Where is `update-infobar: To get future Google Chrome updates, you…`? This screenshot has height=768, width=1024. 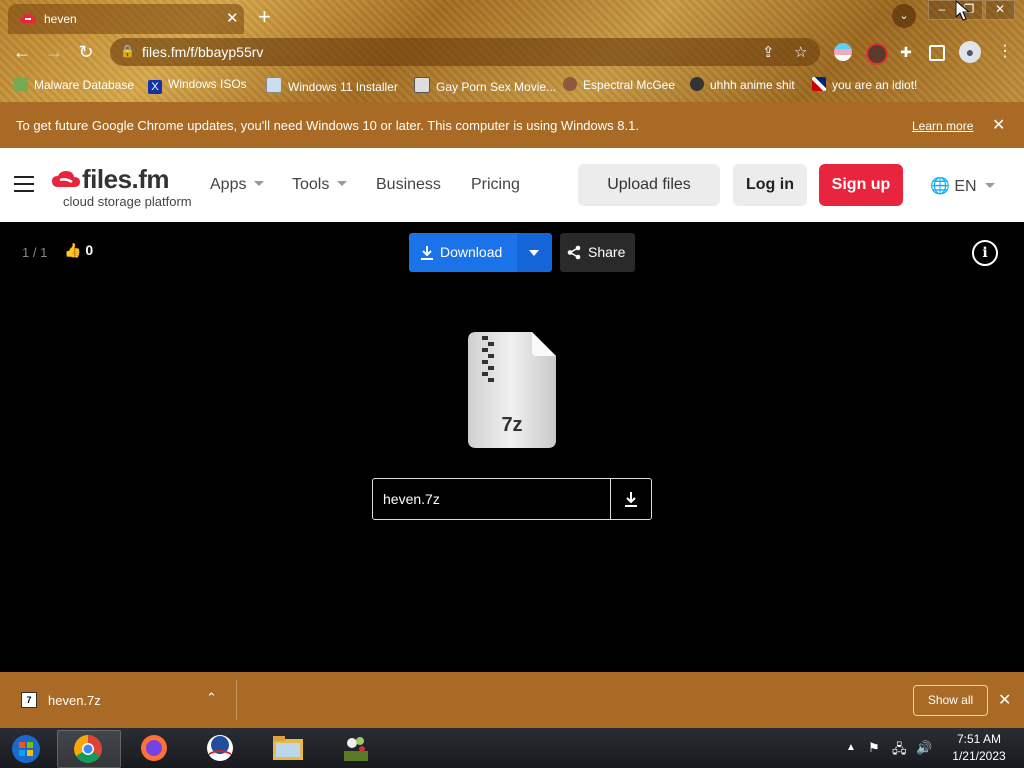 update-infobar: To get future Google Chrome updates, you… is located at coordinates (512, 125).